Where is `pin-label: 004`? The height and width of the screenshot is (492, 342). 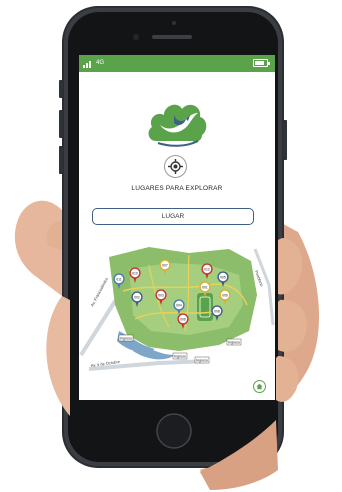
pin-label: 004 is located at coordinates (179, 305).